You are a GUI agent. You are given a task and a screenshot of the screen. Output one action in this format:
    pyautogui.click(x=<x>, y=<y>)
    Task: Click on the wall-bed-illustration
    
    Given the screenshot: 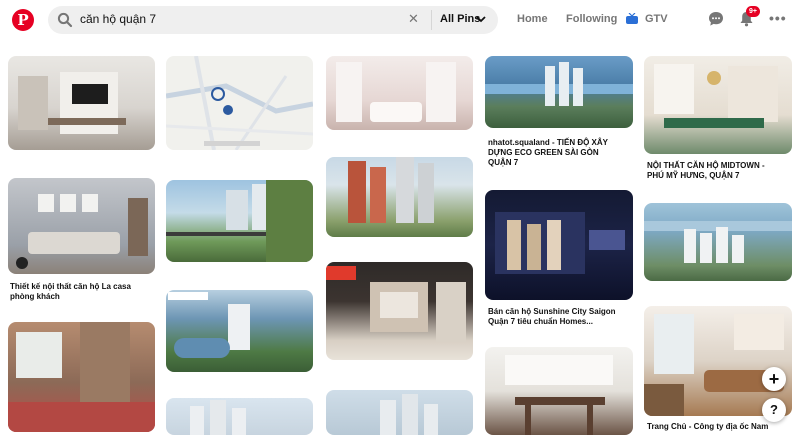 What is the action you would take?
    pyautogui.click(x=396, y=304)
    